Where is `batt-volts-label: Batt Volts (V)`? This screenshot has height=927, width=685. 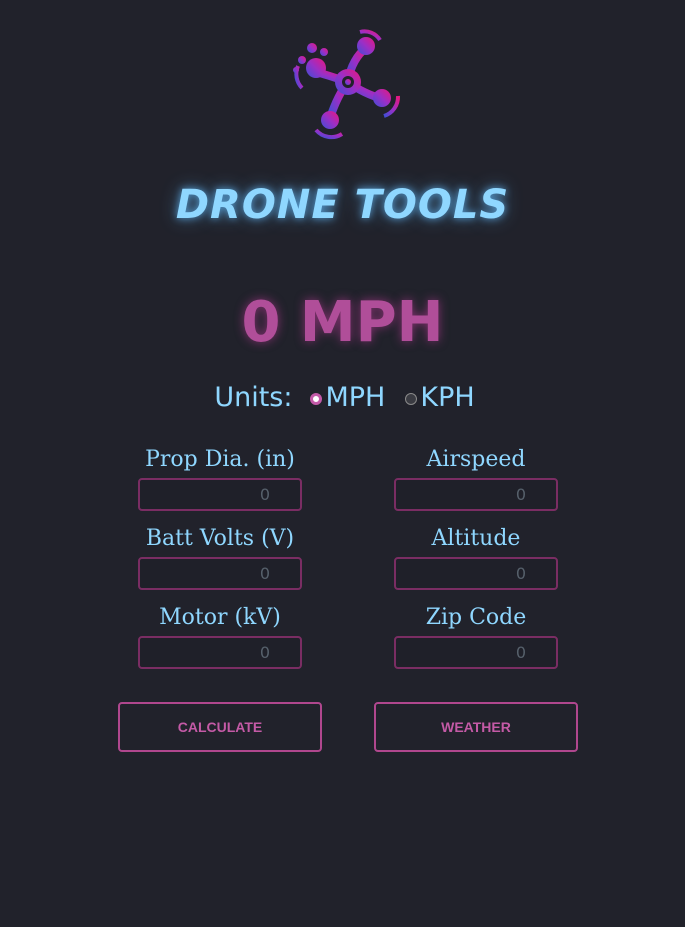 batt-volts-label: Batt Volts (V) is located at coordinates (220, 538).